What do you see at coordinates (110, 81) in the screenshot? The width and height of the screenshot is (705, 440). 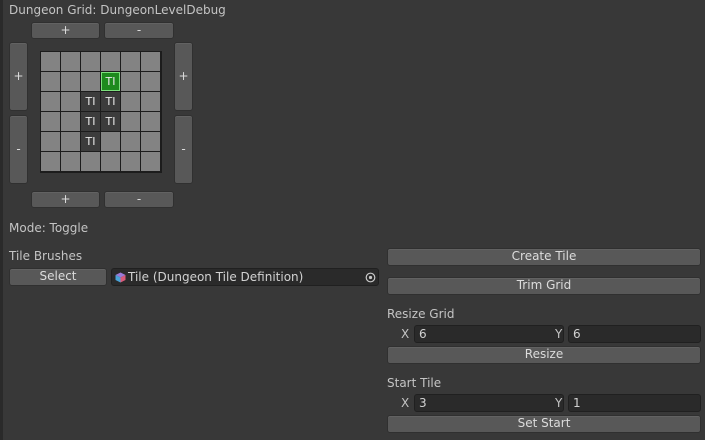 I see `grid-cell-start: TI` at bounding box center [110, 81].